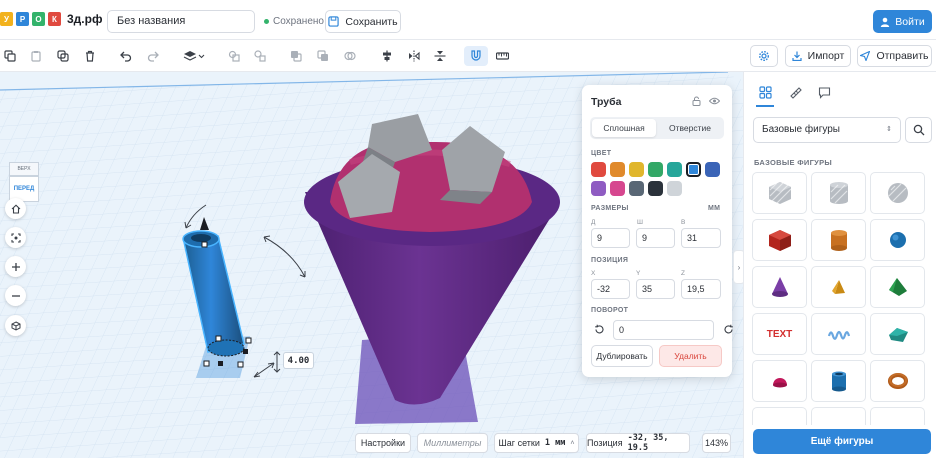  Describe the element at coordinates (383, 443) in the screenshot. I see `settings-status-button: Настройки` at that location.